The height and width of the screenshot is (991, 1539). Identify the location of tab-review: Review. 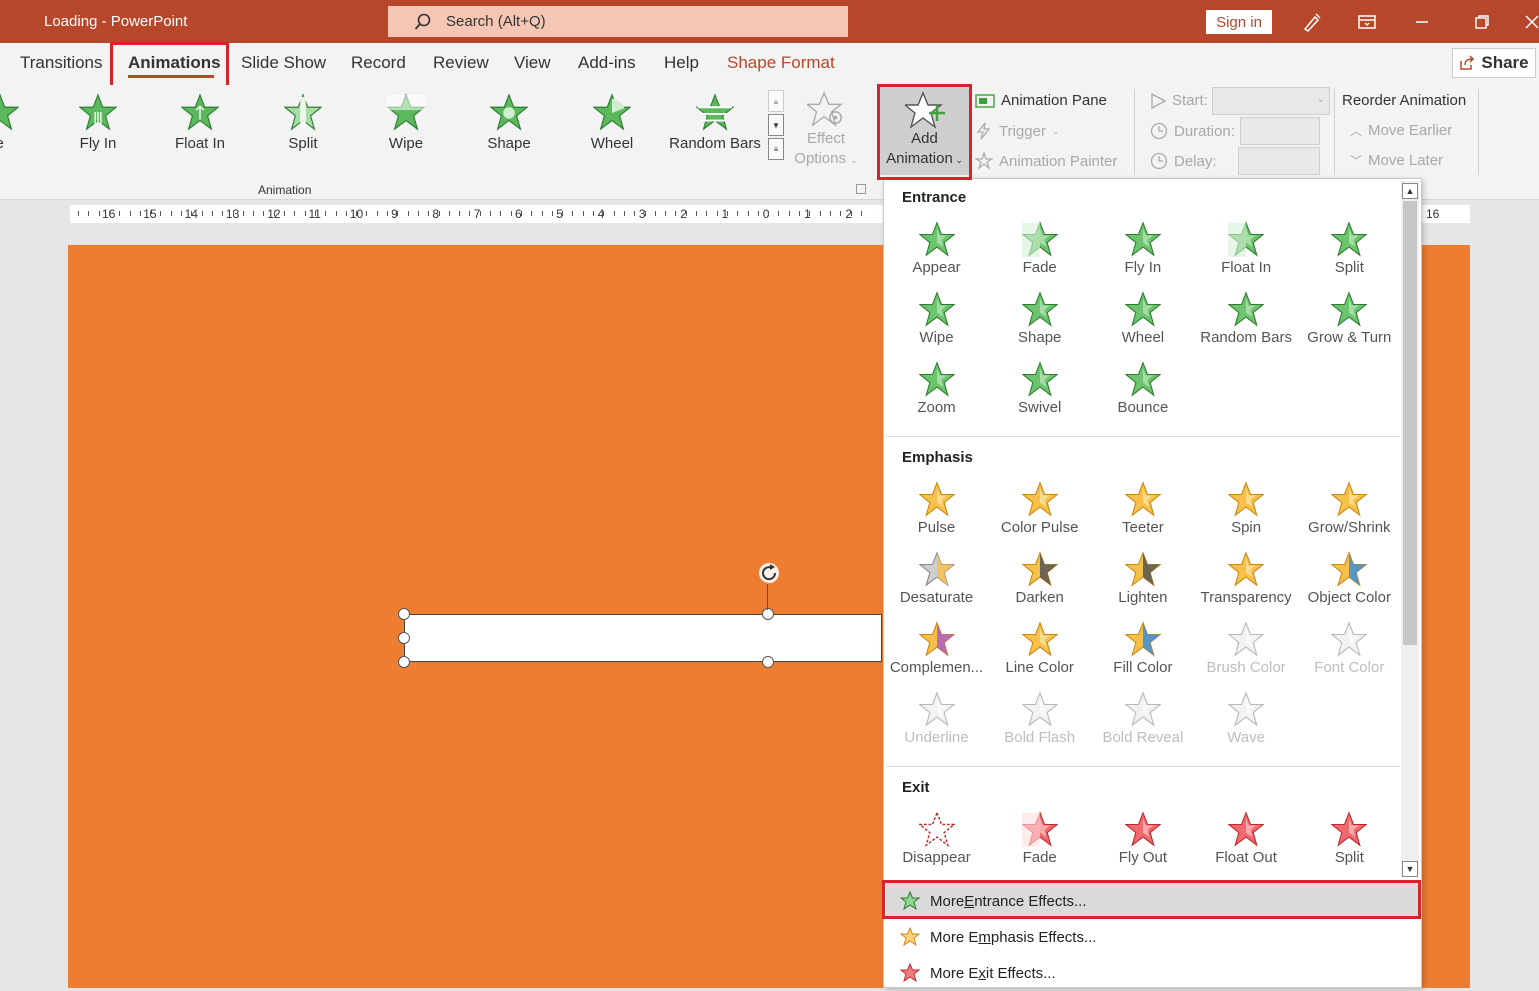
(461, 63).